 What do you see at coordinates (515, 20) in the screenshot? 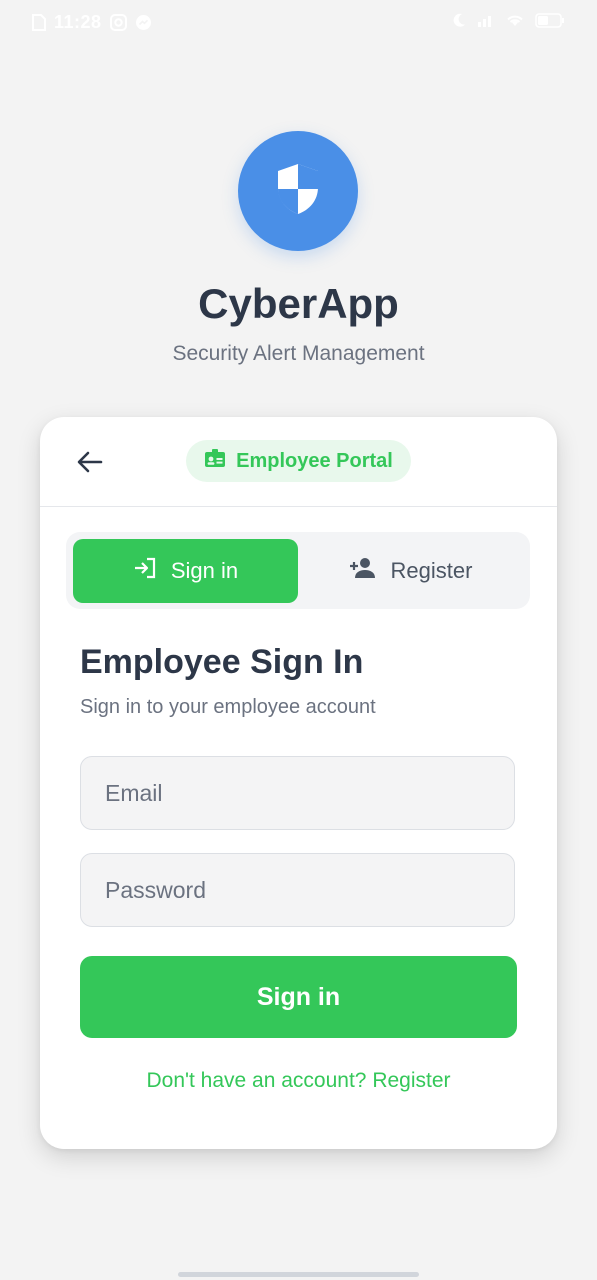
I see `wifi-icon` at bounding box center [515, 20].